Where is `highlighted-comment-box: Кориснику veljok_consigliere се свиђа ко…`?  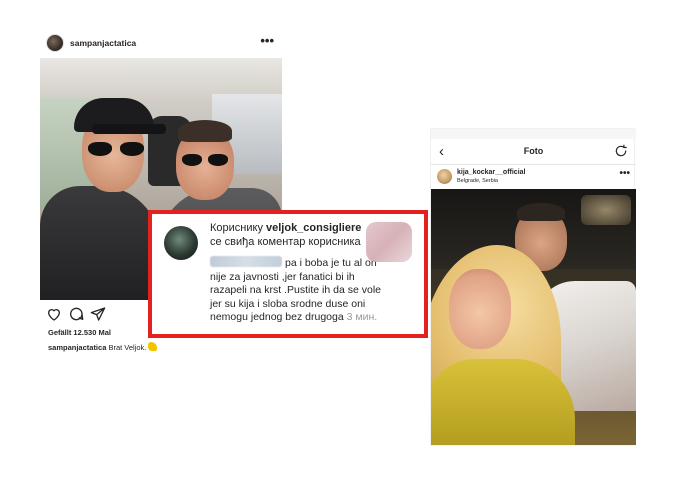 highlighted-comment-box: Кориснику veljok_consigliere се свиђа ко… is located at coordinates (288, 274).